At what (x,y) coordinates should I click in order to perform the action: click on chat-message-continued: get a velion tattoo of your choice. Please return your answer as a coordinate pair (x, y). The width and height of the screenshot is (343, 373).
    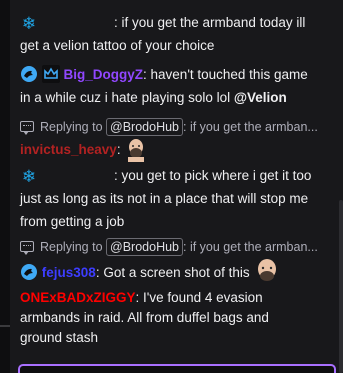
    Looking at the image, I should click on (117, 46).